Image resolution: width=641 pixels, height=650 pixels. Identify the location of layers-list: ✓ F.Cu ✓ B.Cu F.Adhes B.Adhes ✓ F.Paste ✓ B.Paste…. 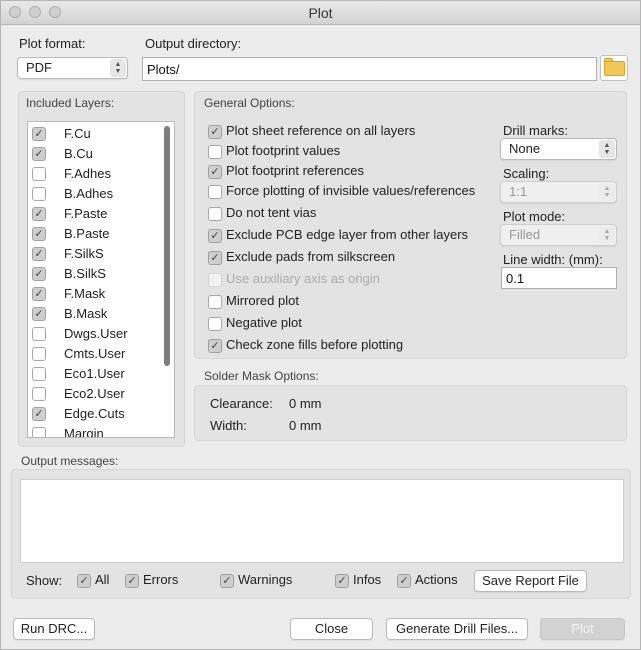
(101, 279).